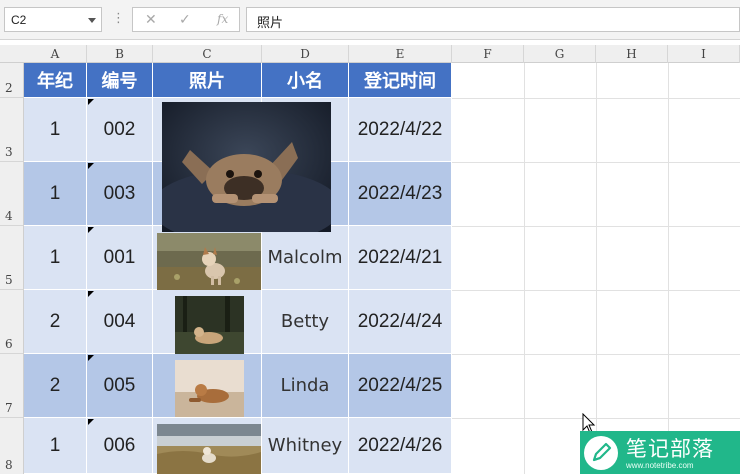  Describe the element at coordinates (19, 20) in the screenshot. I see `name-box-value: C2` at that location.